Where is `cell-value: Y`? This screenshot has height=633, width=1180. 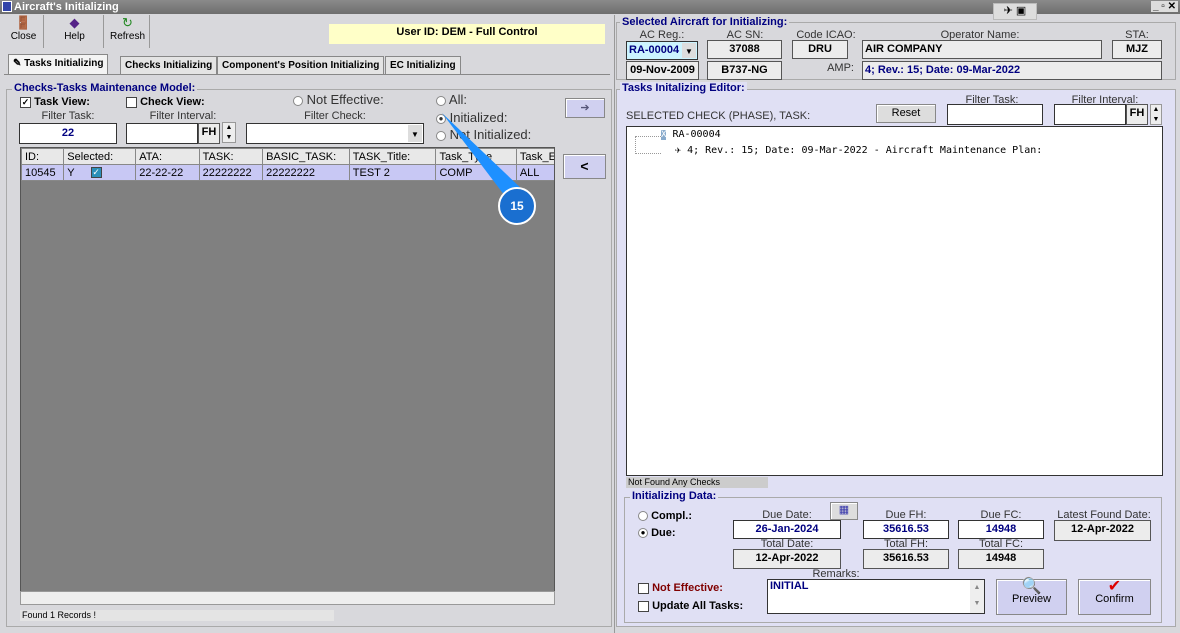 cell-value: Y is located at coordinates (71, 172).